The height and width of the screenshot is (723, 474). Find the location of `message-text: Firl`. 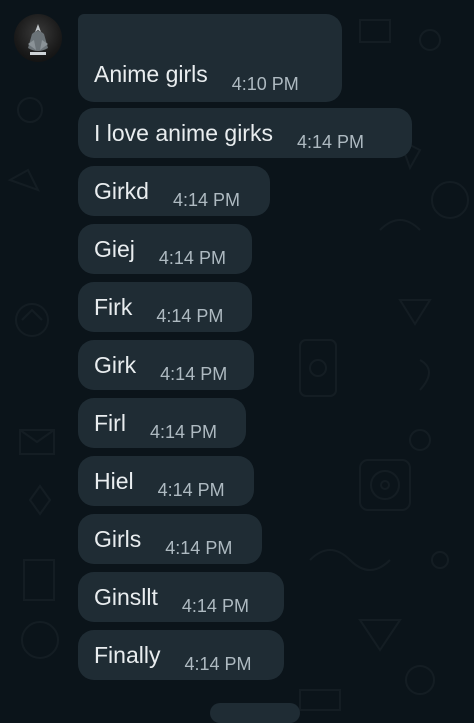

message-text: Firl is located at coordinates (110, 422).